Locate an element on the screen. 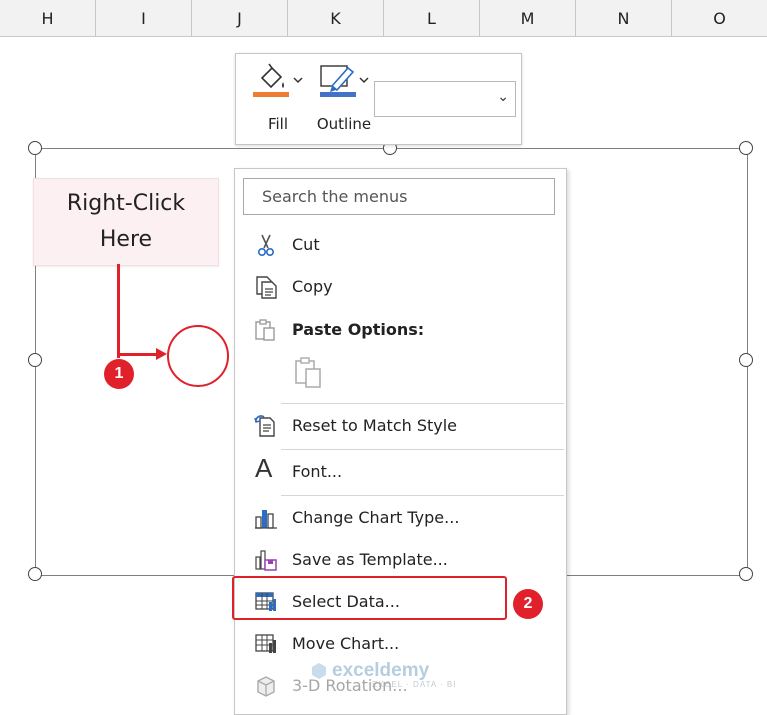 Image resolution: width=767 pixels, height=715 pixels. resize-handle-top-left is located at coordinates (35, 148).